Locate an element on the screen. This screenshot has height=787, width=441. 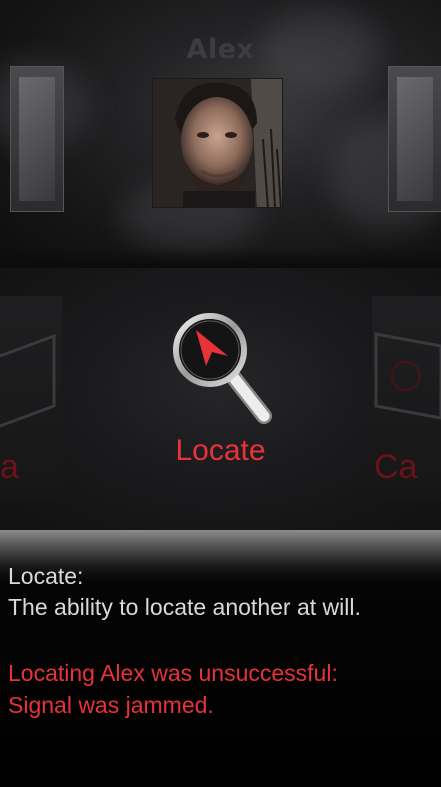
next-ability-label: Ca is located at coordinates (396, 467).